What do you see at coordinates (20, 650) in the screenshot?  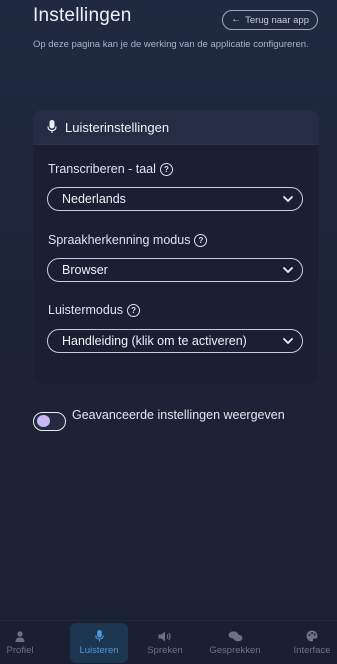 I see `nav-label: Profiel` at bounding box center [20, 650].